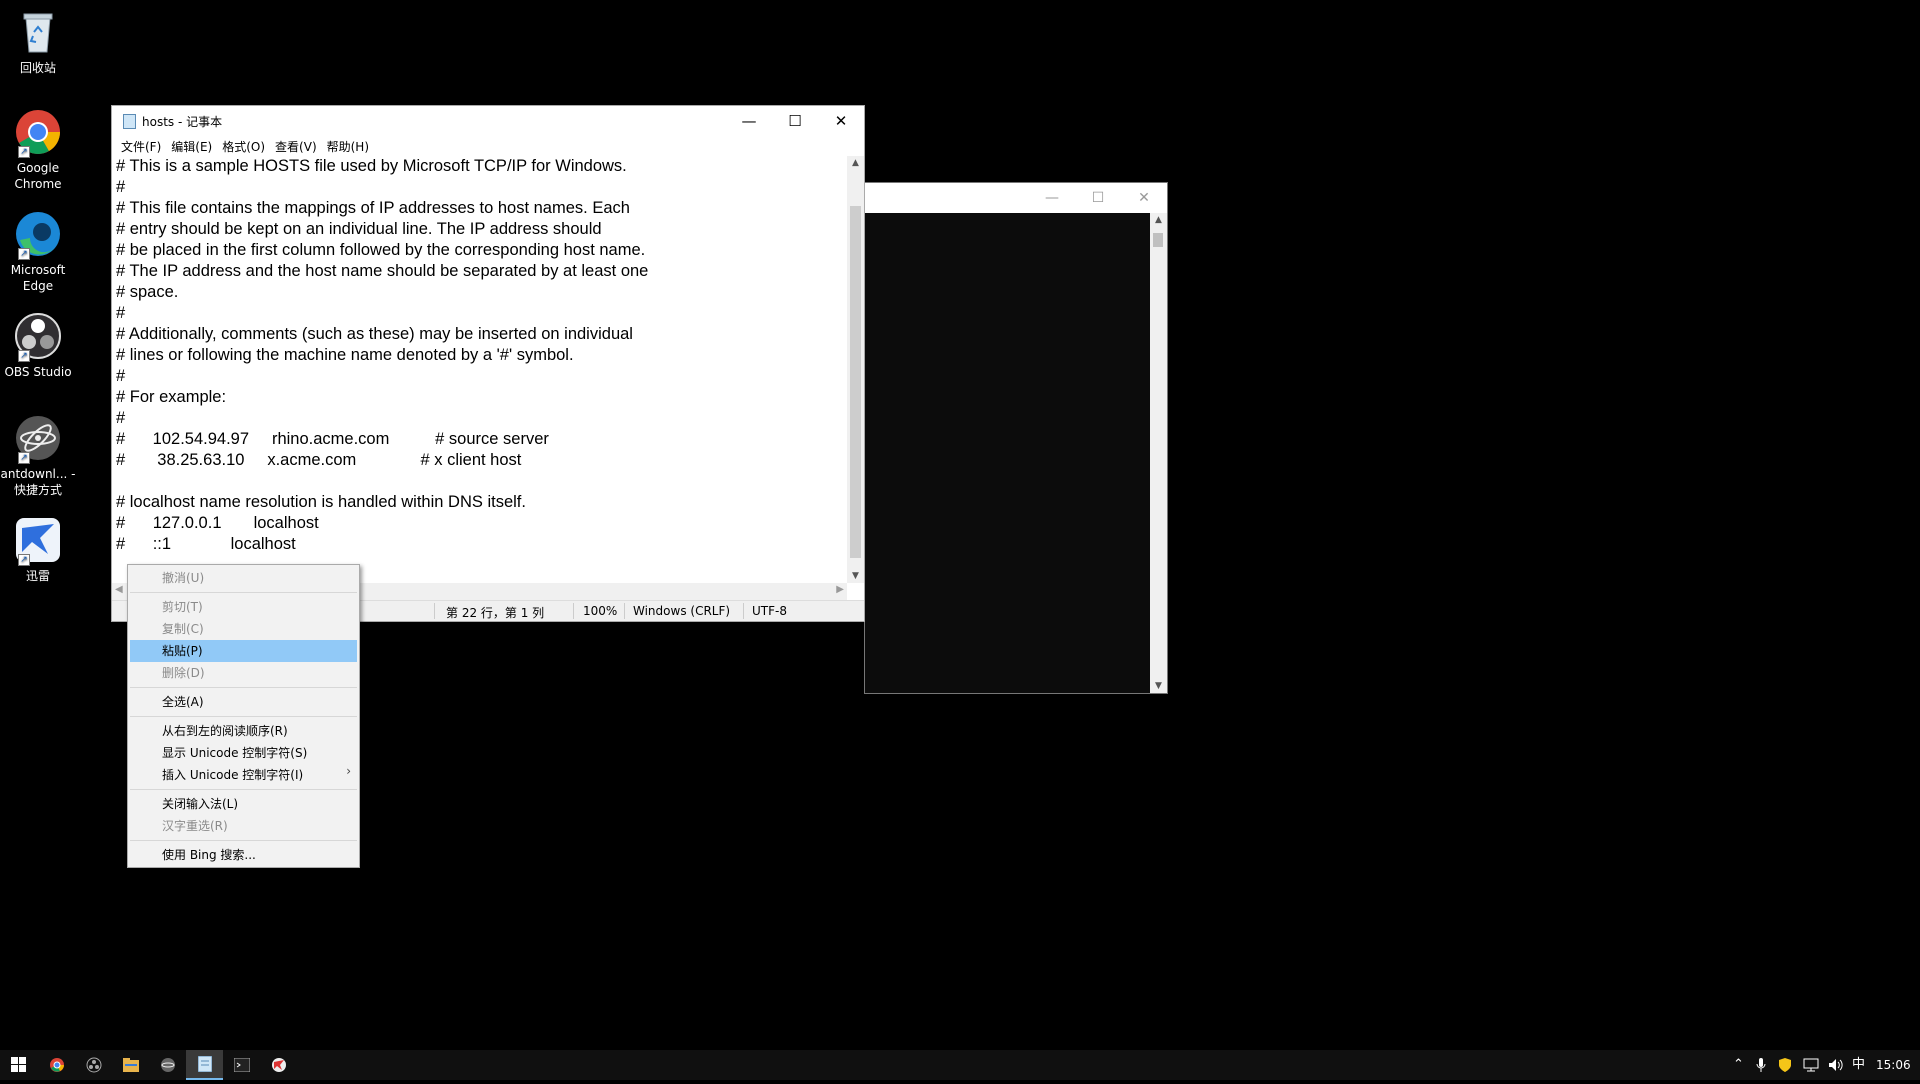 This screenshot has width=1920, height=1084. I want to click on desktop-icon-chrome: ↗ Google Chrome, so click(38, 150).